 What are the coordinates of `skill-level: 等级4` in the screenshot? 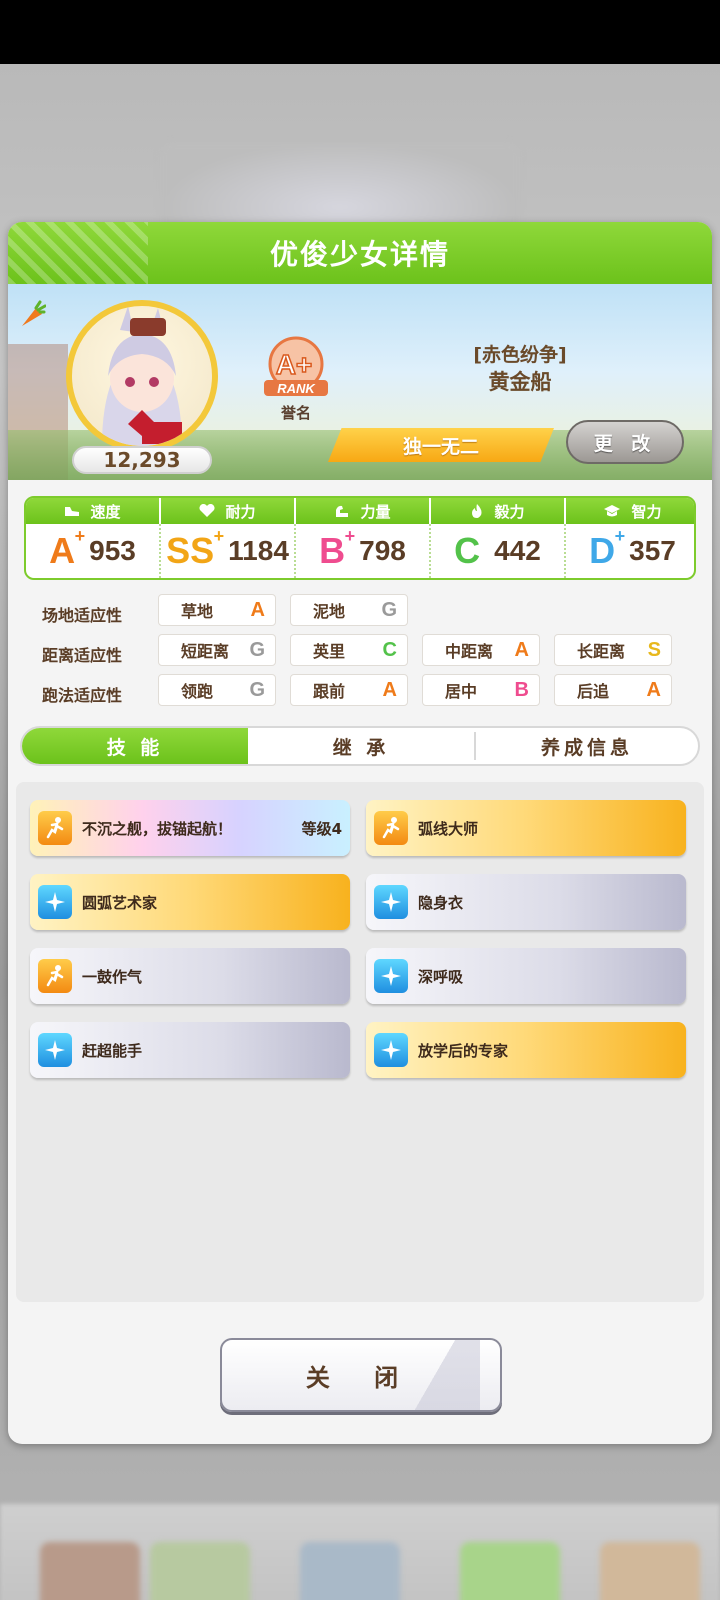 It's located at (321, 828).